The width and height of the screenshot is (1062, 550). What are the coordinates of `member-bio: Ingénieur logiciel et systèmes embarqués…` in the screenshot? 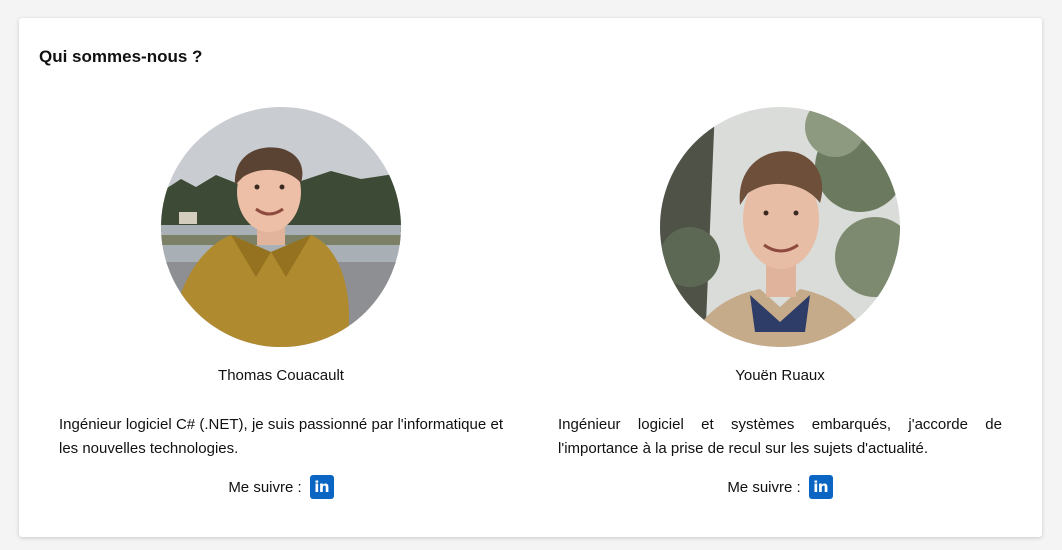 It's located at (780, 436).